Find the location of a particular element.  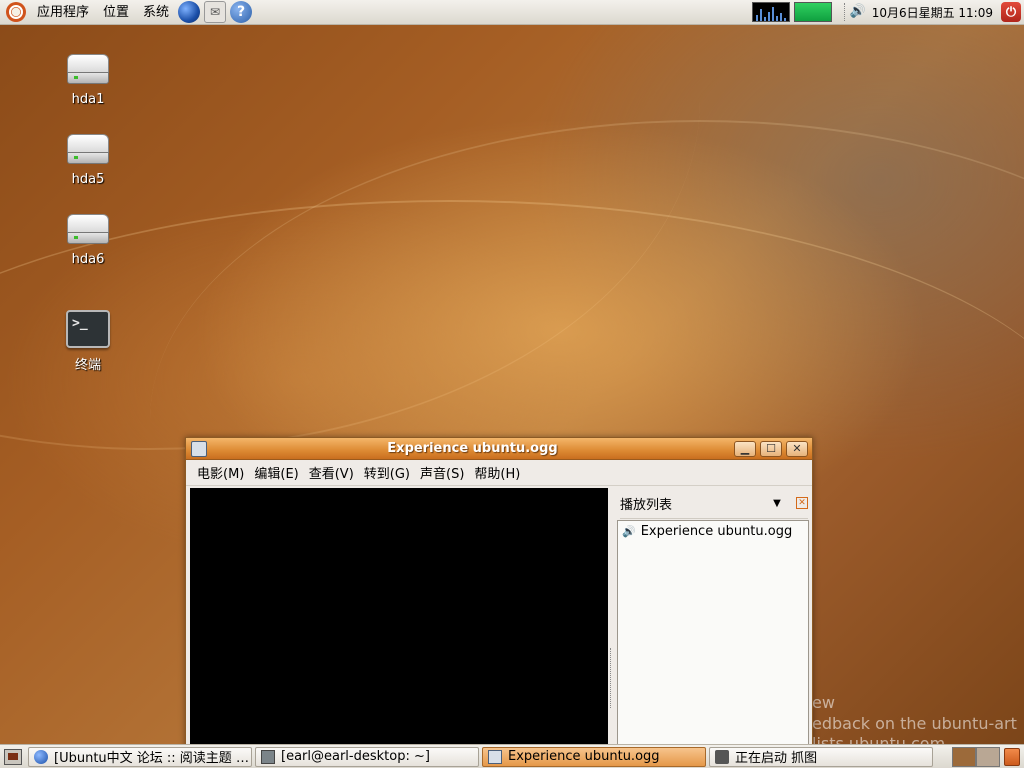

desktop-icon-hda1: hda1 is located at coordinates (88, 80).